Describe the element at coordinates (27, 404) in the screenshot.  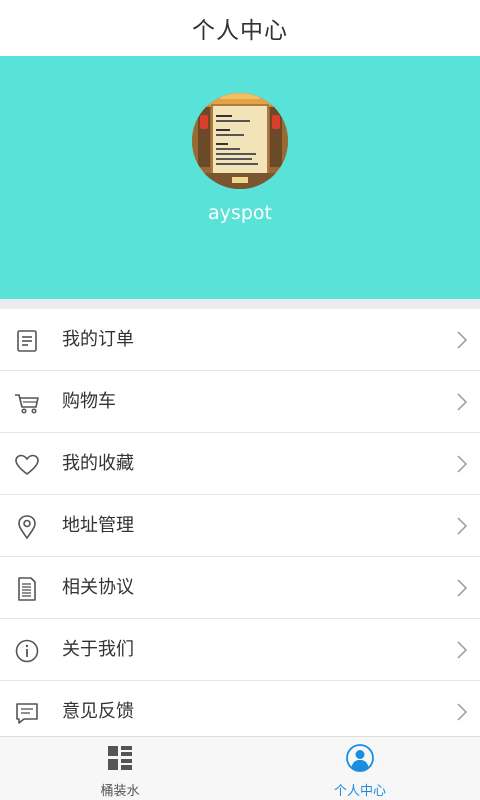
I see `shopping-cart-icon` at that location.